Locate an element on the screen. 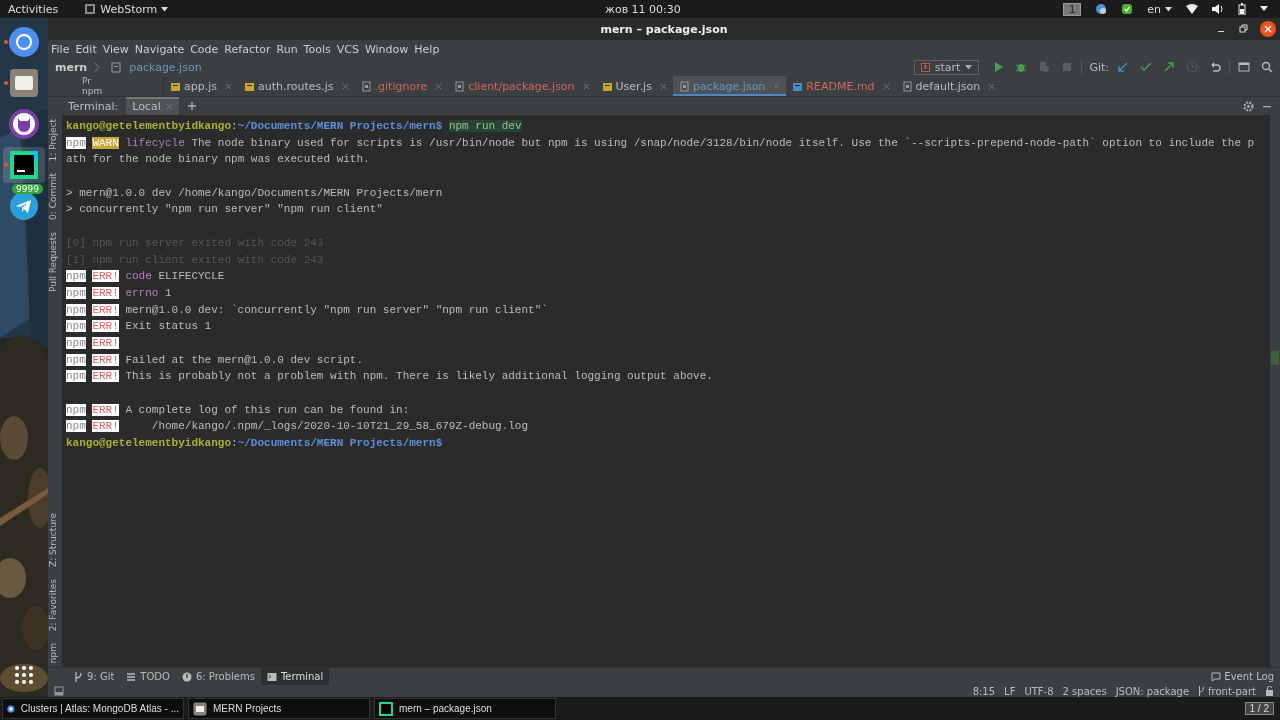 This screenshot has width=1280, height=720. editor-tab: client/package.json is located at coordinates (522, 86).